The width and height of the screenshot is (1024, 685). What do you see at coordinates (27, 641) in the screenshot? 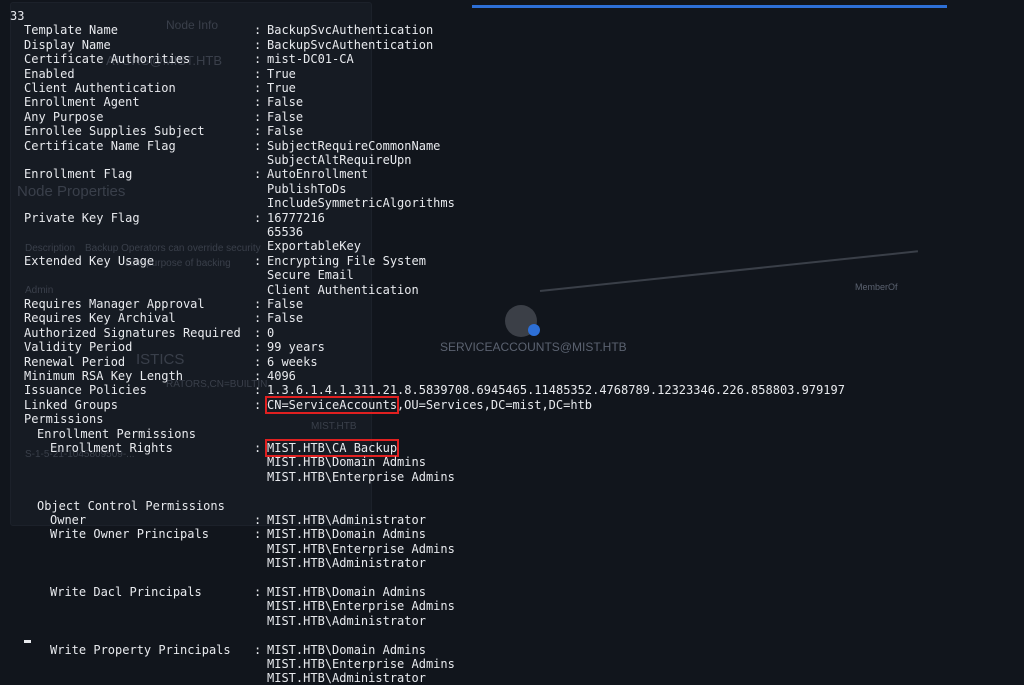
I see `terminal-cursor` at bounding box center [27, 641].